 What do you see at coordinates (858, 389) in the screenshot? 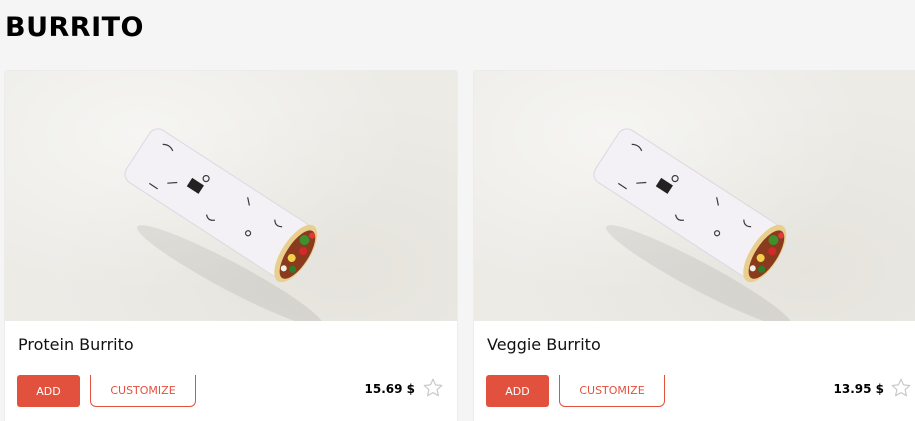
I see `product-price: 13.95 $` at bounding box center [858, 389].